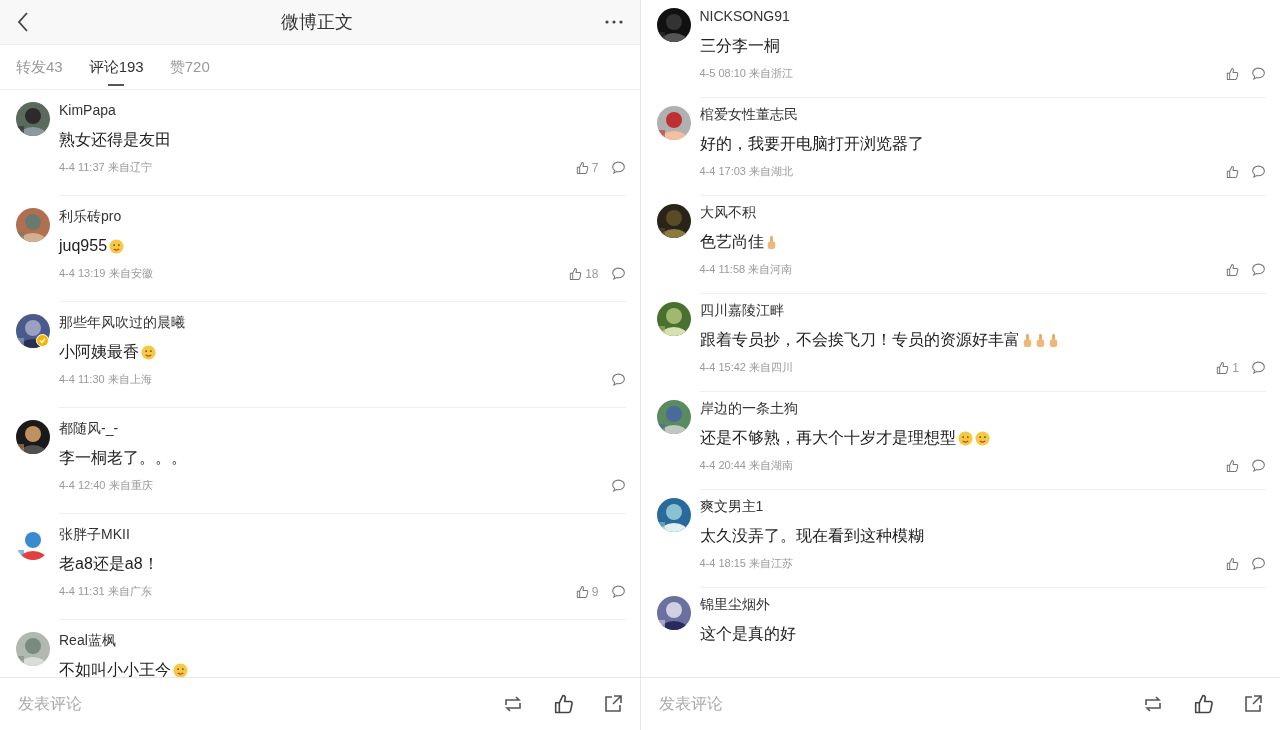  What do you see at coordinates (105, 591) in the screenshot?
I see `comment-time: 4-4 11:31 来自广东` at bounding box center [105, 591].